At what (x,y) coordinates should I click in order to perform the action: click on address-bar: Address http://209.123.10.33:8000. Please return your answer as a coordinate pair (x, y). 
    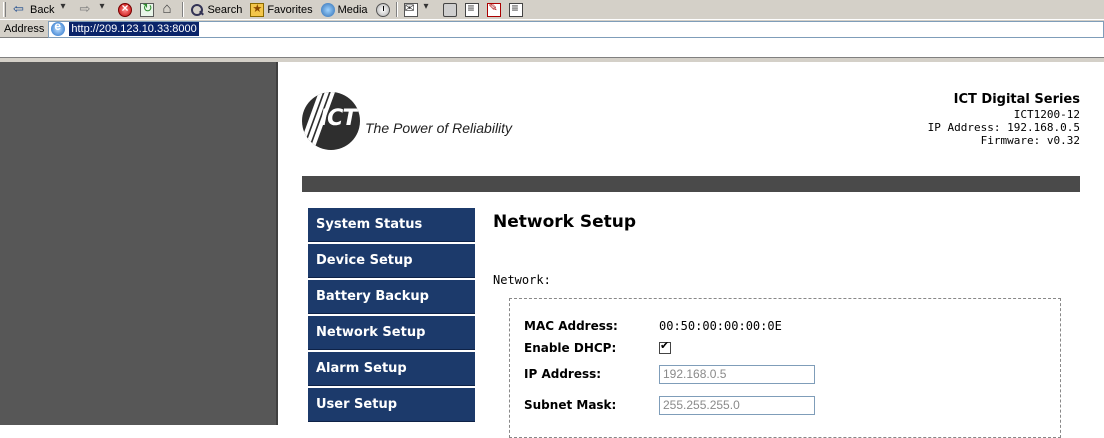
    Looking at the image, I should click on (552, 28).